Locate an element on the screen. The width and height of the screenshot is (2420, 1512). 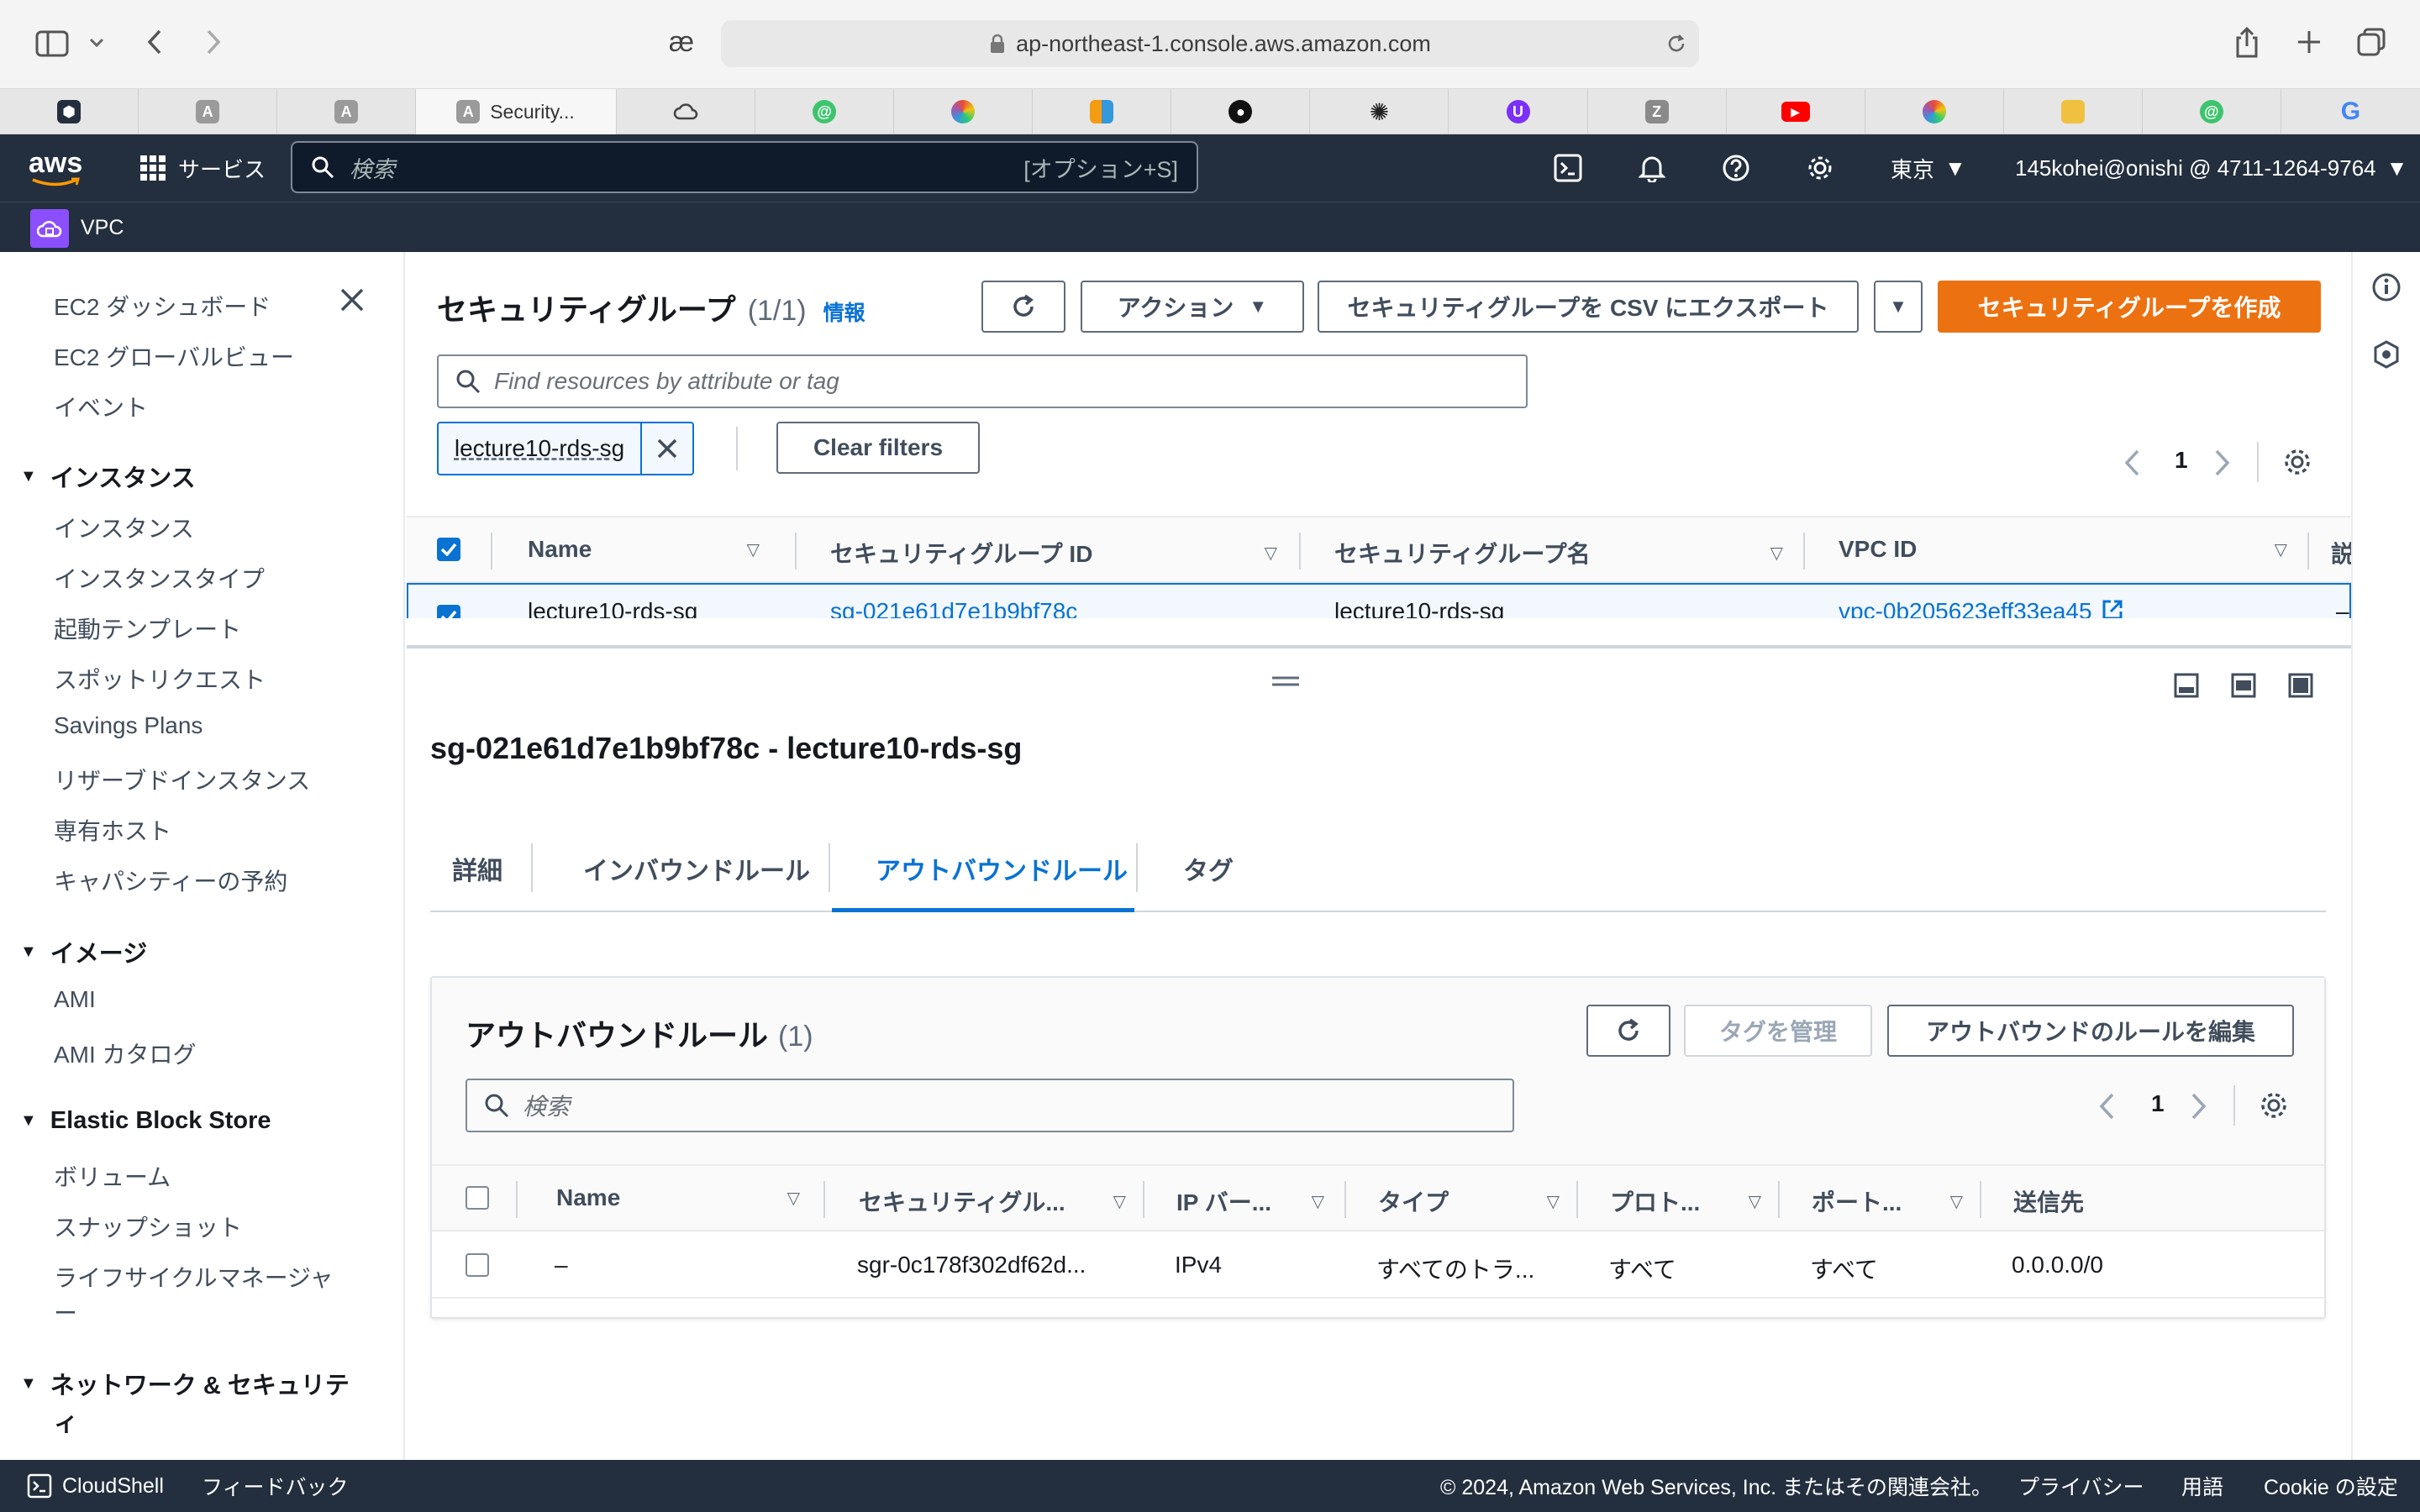
tab-openai: ✺ is located at coordinates (1379, 111).